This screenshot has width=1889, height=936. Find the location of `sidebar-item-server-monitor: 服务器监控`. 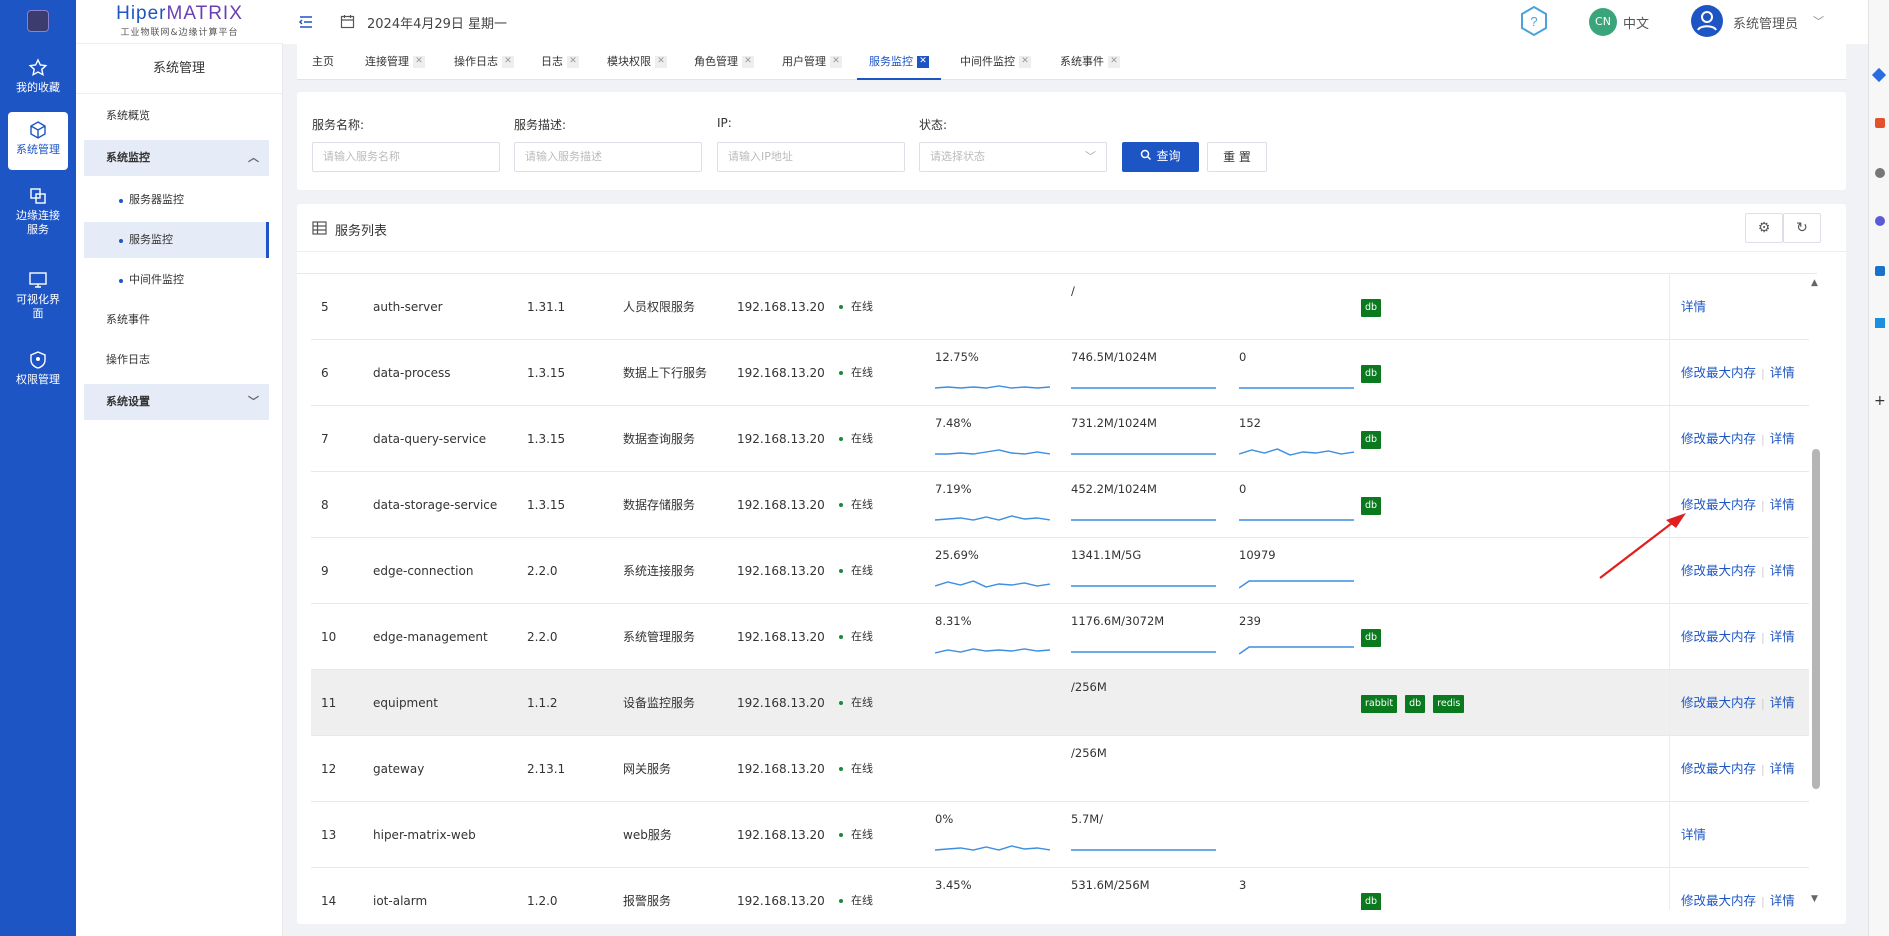

sidebar-item-server-monitor: 服务器监控 is located at coordinates (176, 200).